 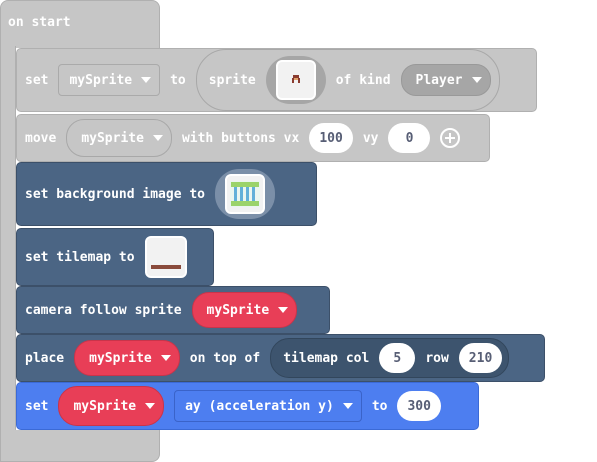 I want to click on sprite-image-picker, so click(x=295, y=80).